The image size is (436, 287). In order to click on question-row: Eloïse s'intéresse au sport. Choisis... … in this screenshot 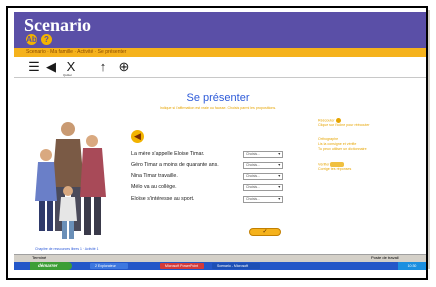, I will do `click(211, 199)`.